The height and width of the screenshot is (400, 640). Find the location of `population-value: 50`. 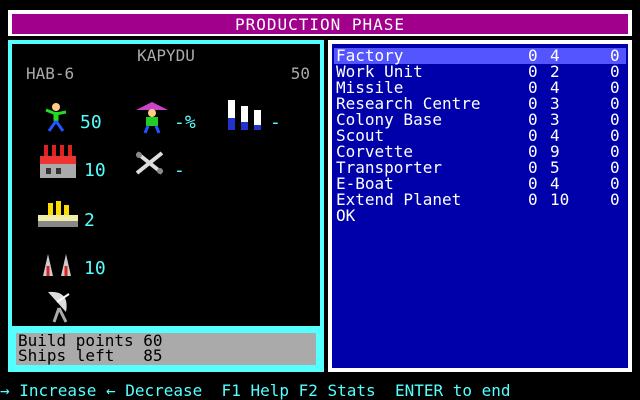

population-value: 50 is located at coordinates (300, 73).